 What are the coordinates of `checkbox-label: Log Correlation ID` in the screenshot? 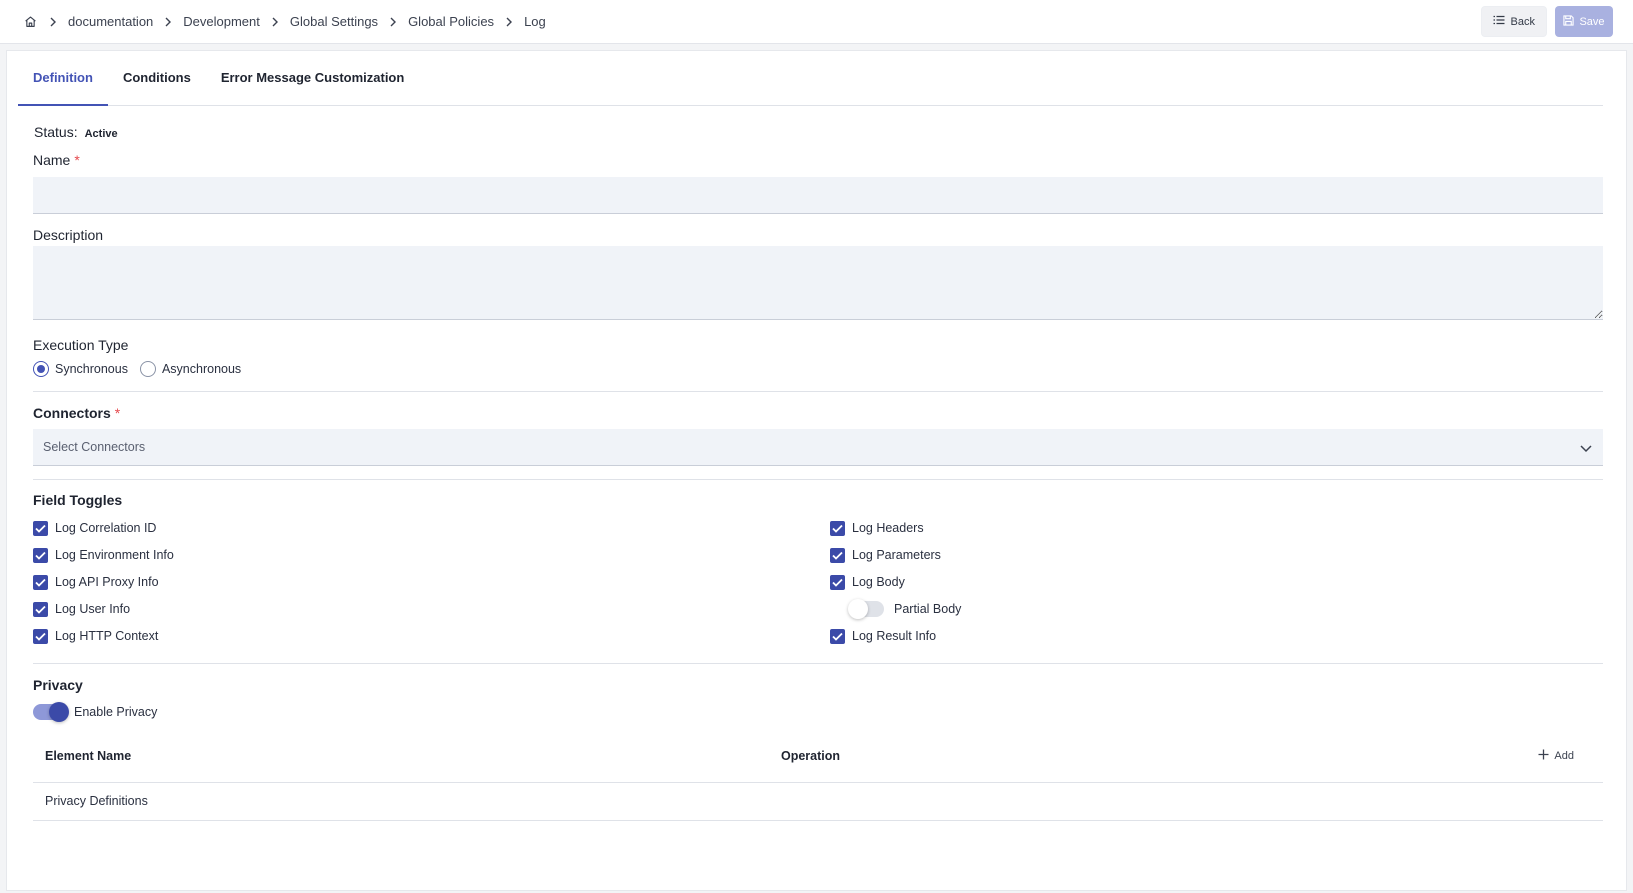 It's located at (106, 528).